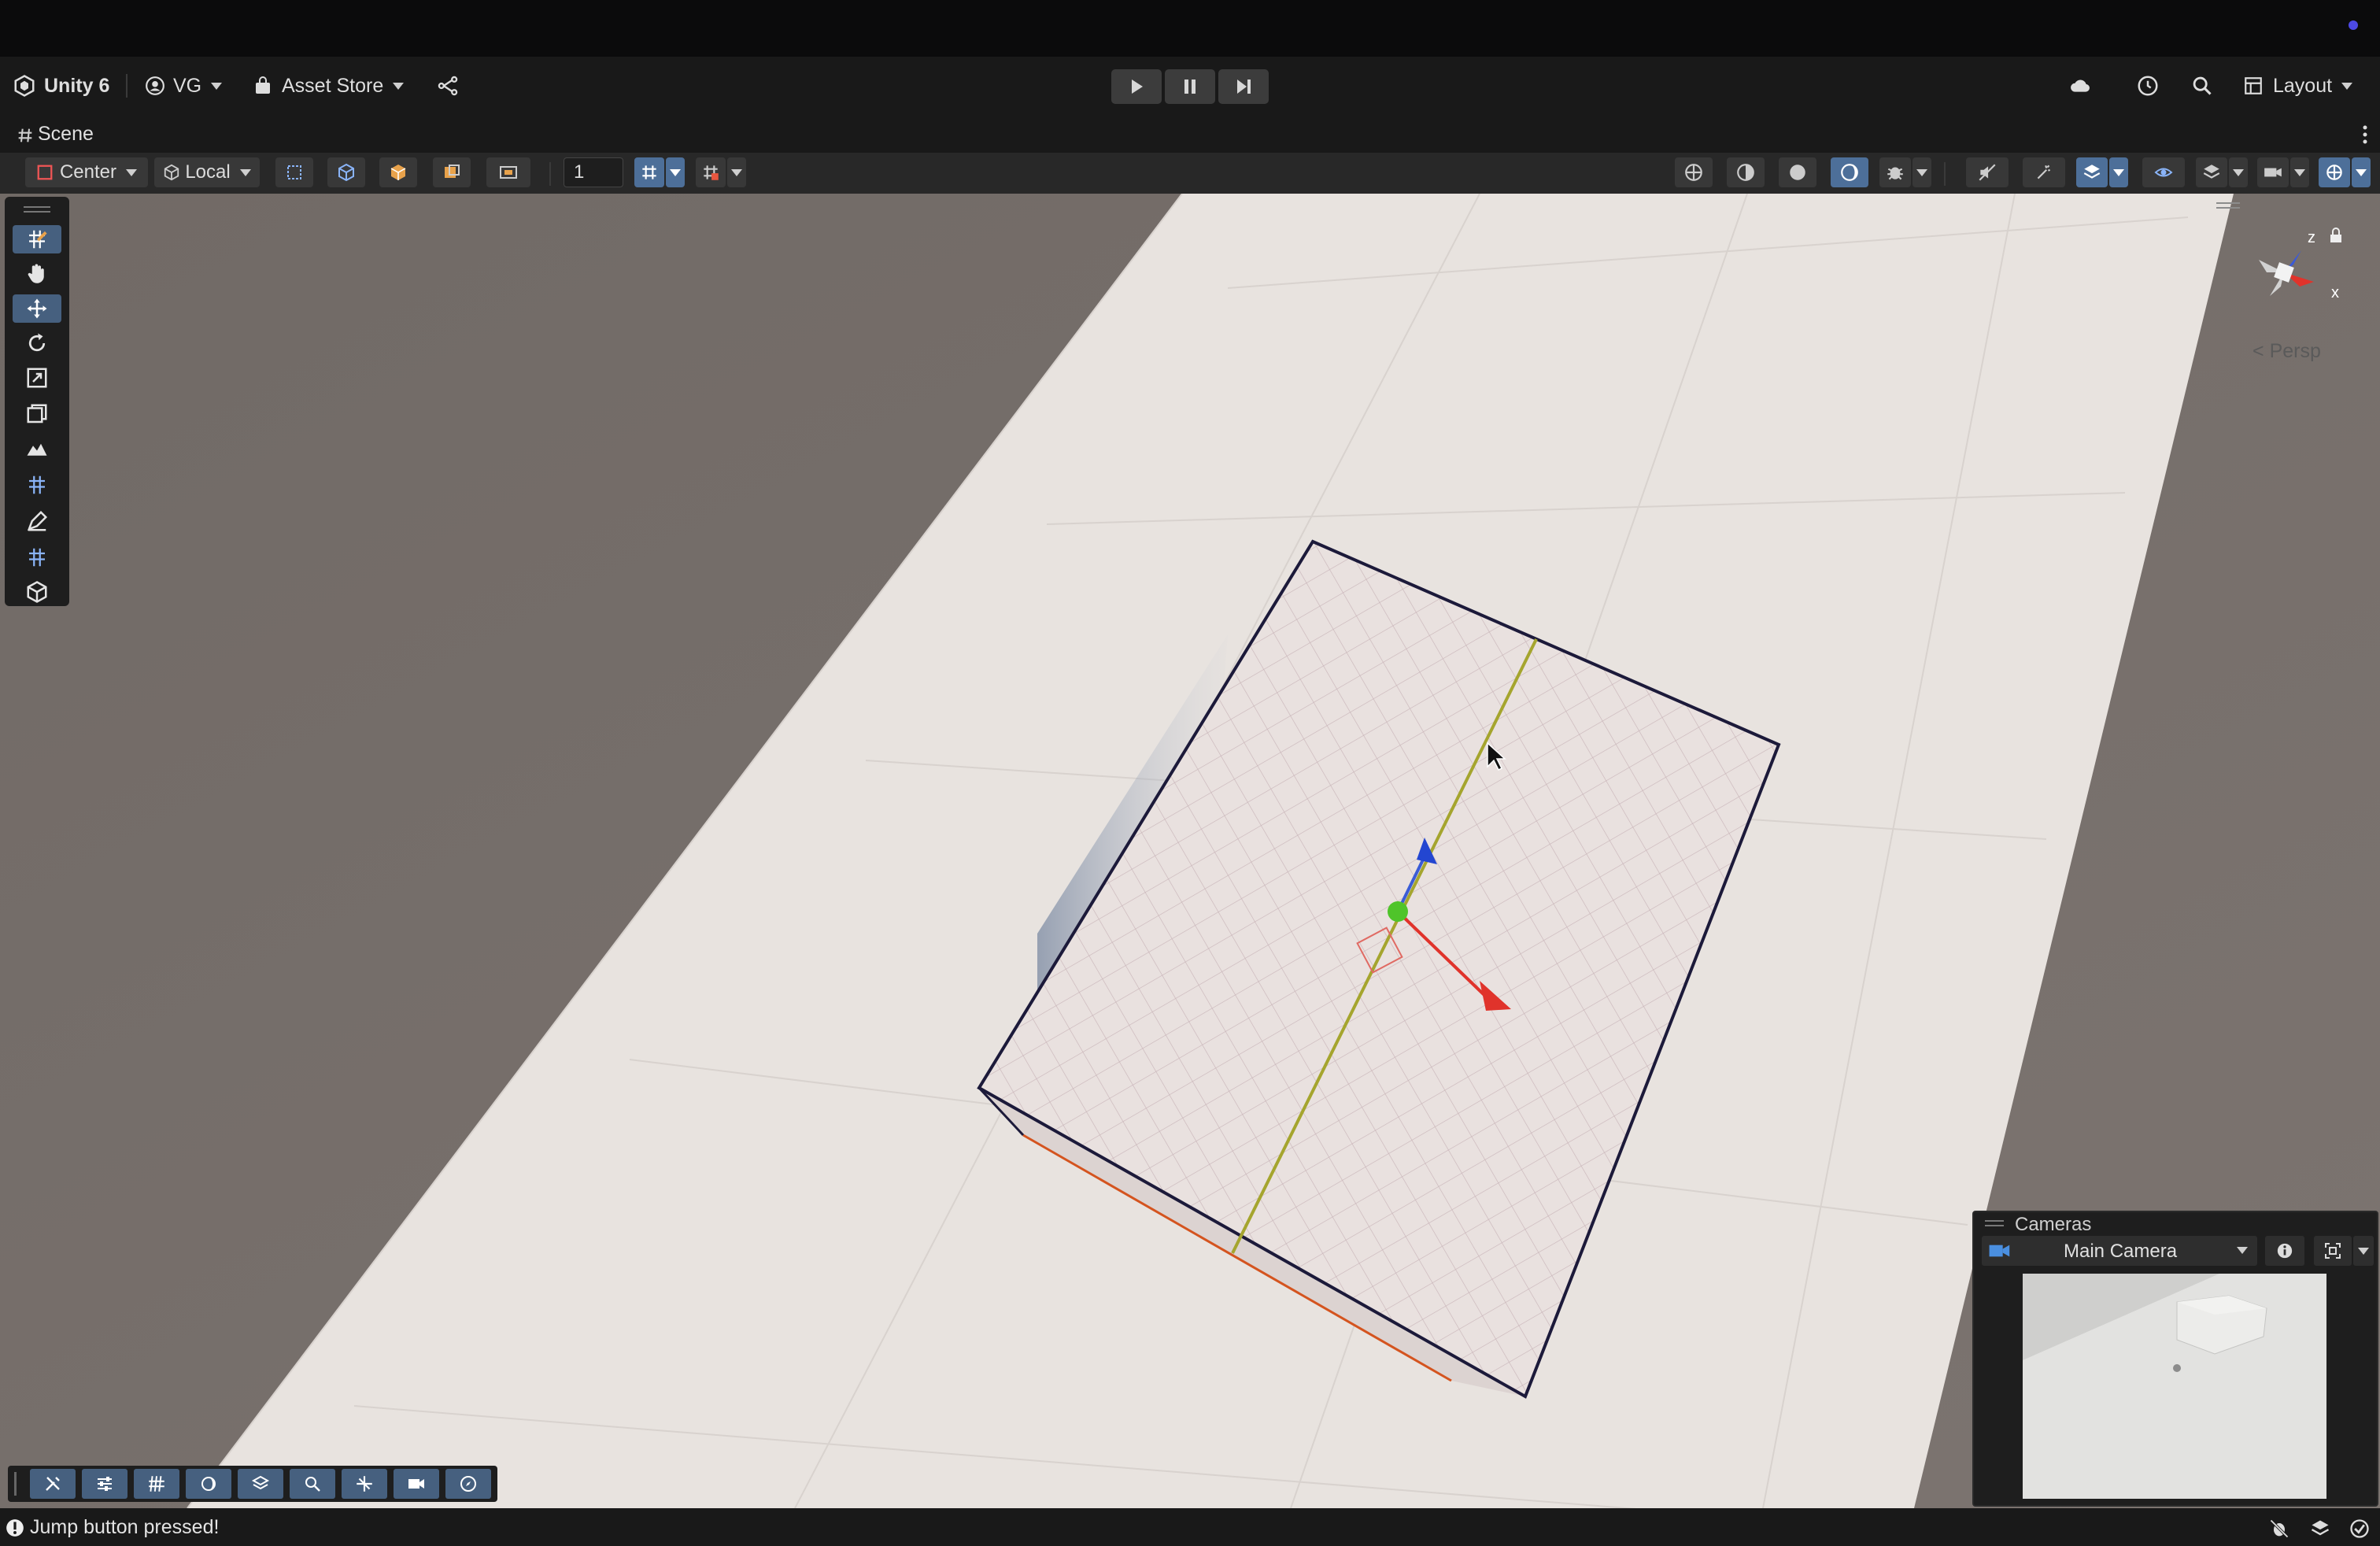  I want to click on cache-server-icon, so click(2320, 1529).